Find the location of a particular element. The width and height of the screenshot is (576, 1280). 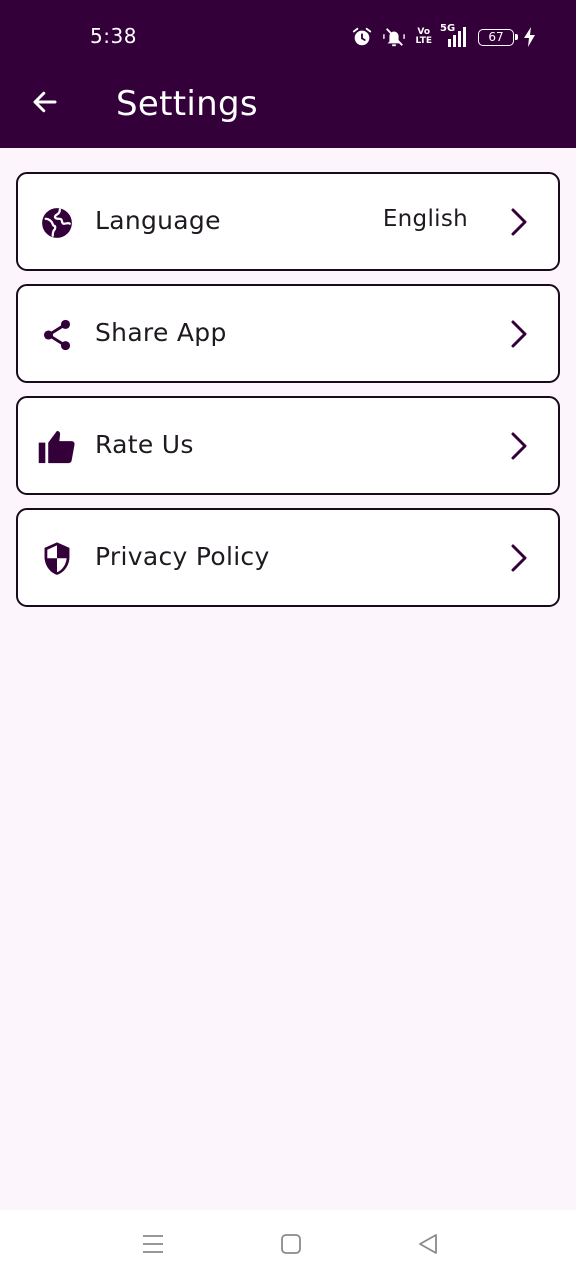

system-nav-bar is located at coordinates (288, 1245).